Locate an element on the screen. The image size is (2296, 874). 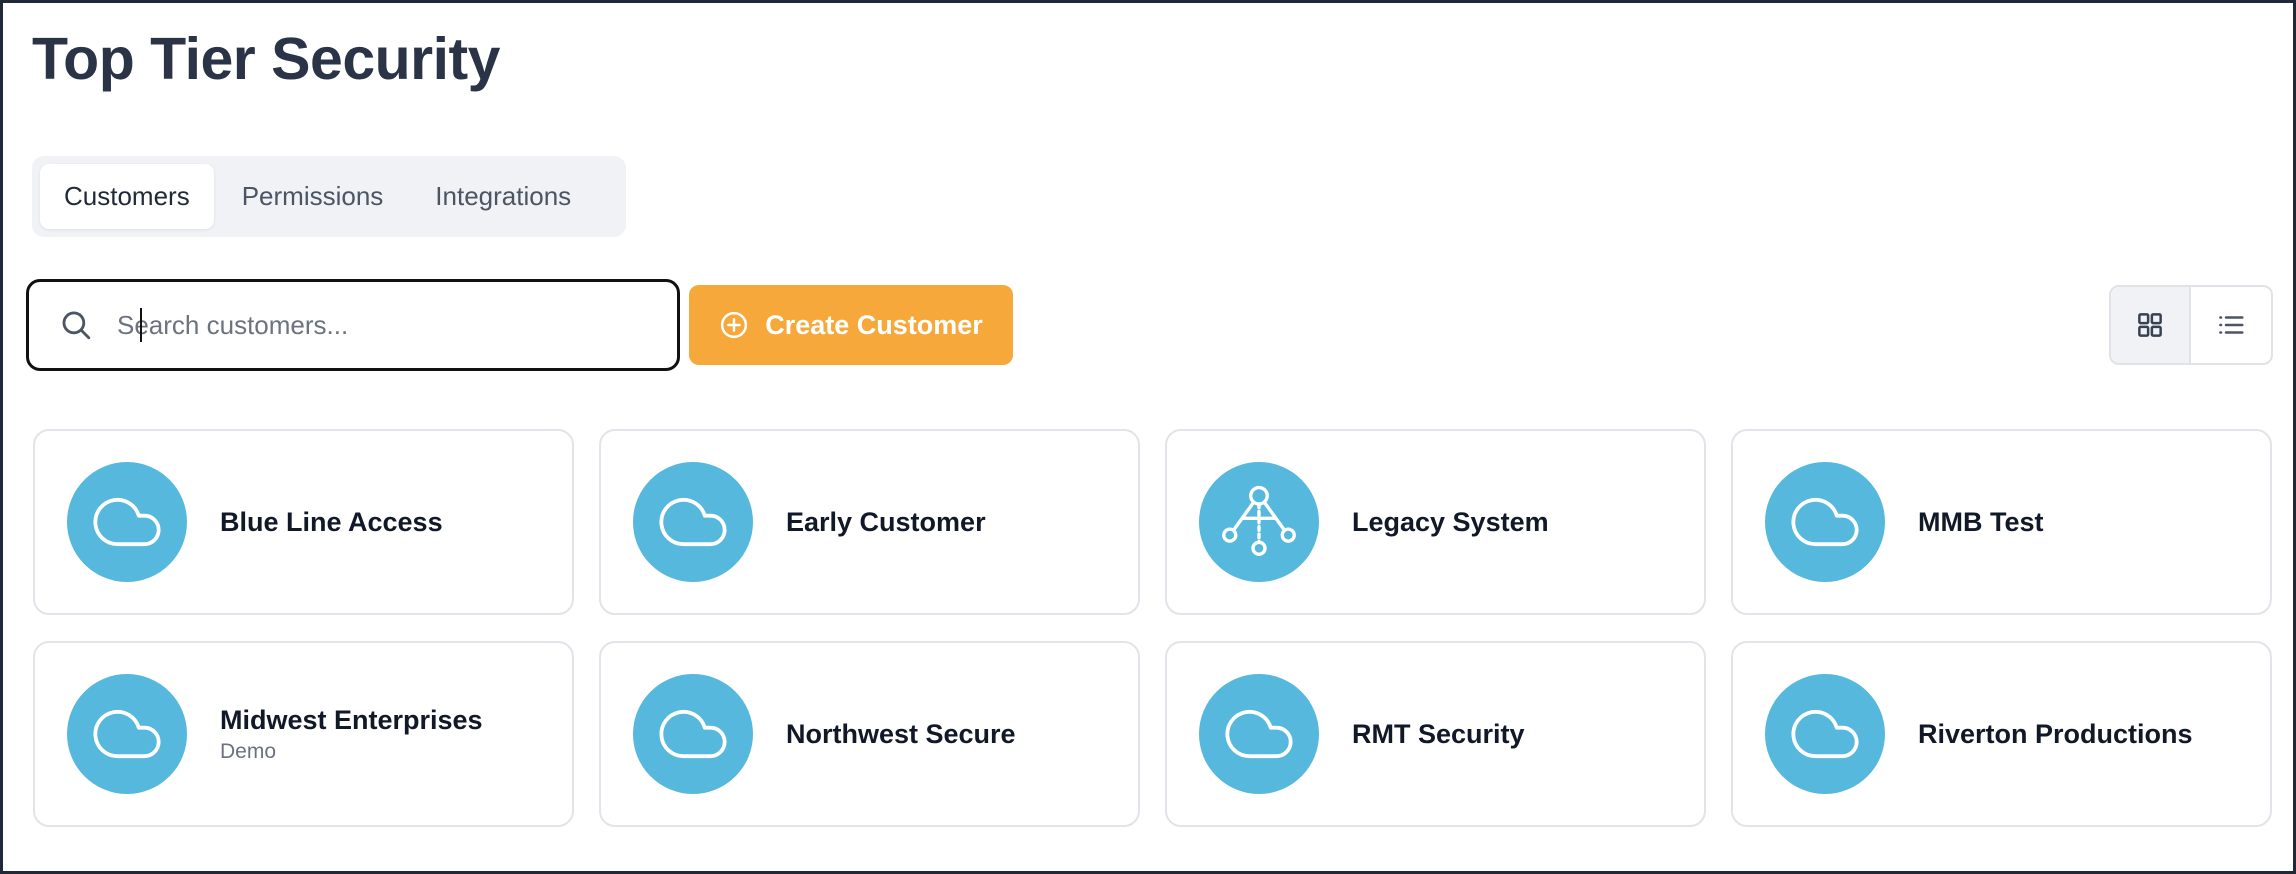
customer-card: Midwest Enterprises Demo is located at coordinates (303, 734).